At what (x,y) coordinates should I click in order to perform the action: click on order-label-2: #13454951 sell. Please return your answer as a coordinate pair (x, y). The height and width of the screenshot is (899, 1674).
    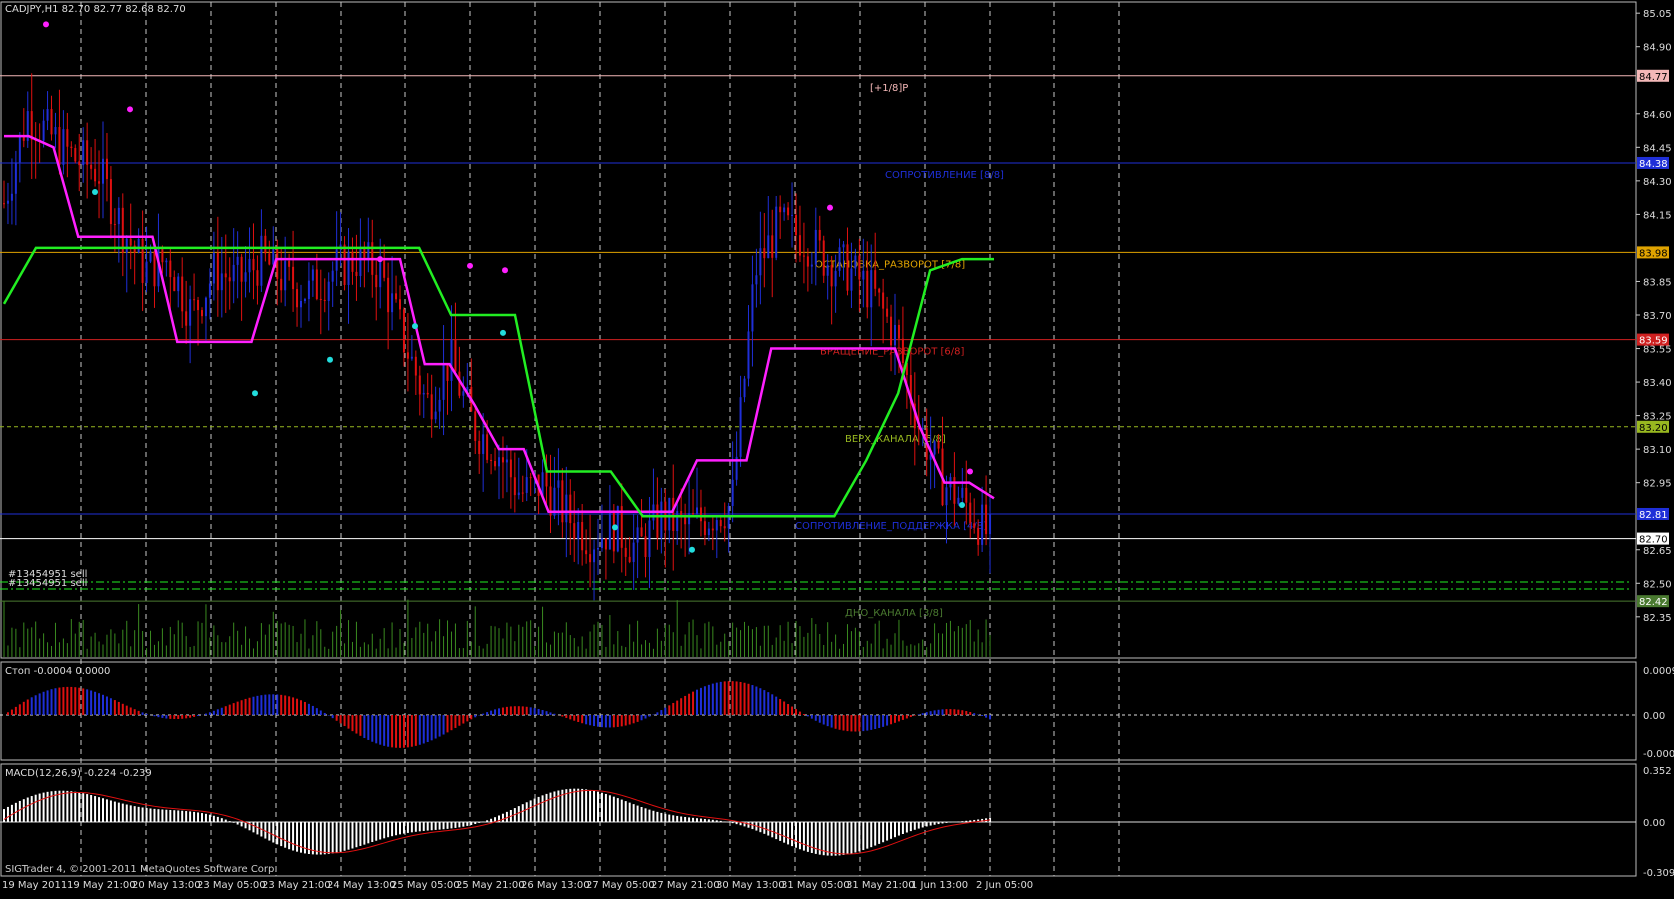
    Looking at the image, I should click on (48, 583).